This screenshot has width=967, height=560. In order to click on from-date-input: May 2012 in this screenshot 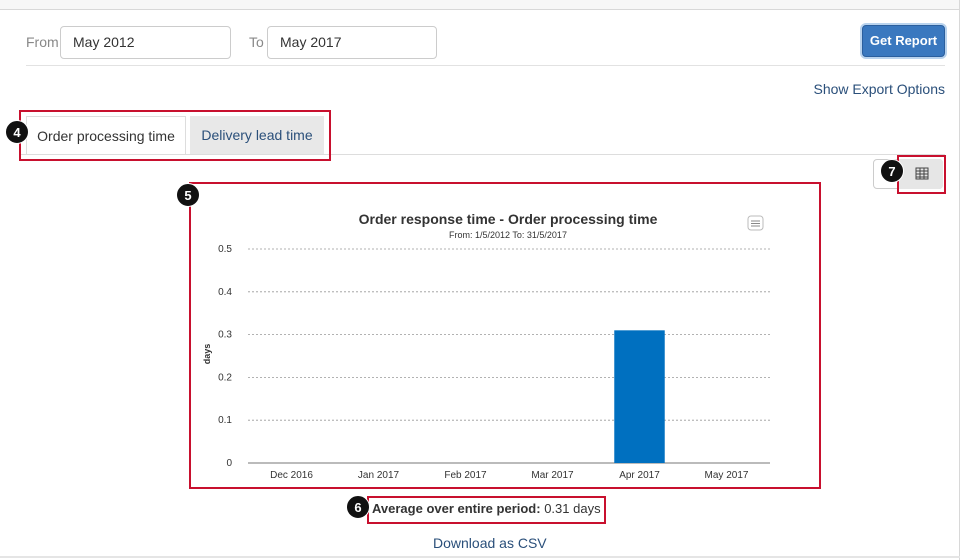, I will do `click(145, 42)`.